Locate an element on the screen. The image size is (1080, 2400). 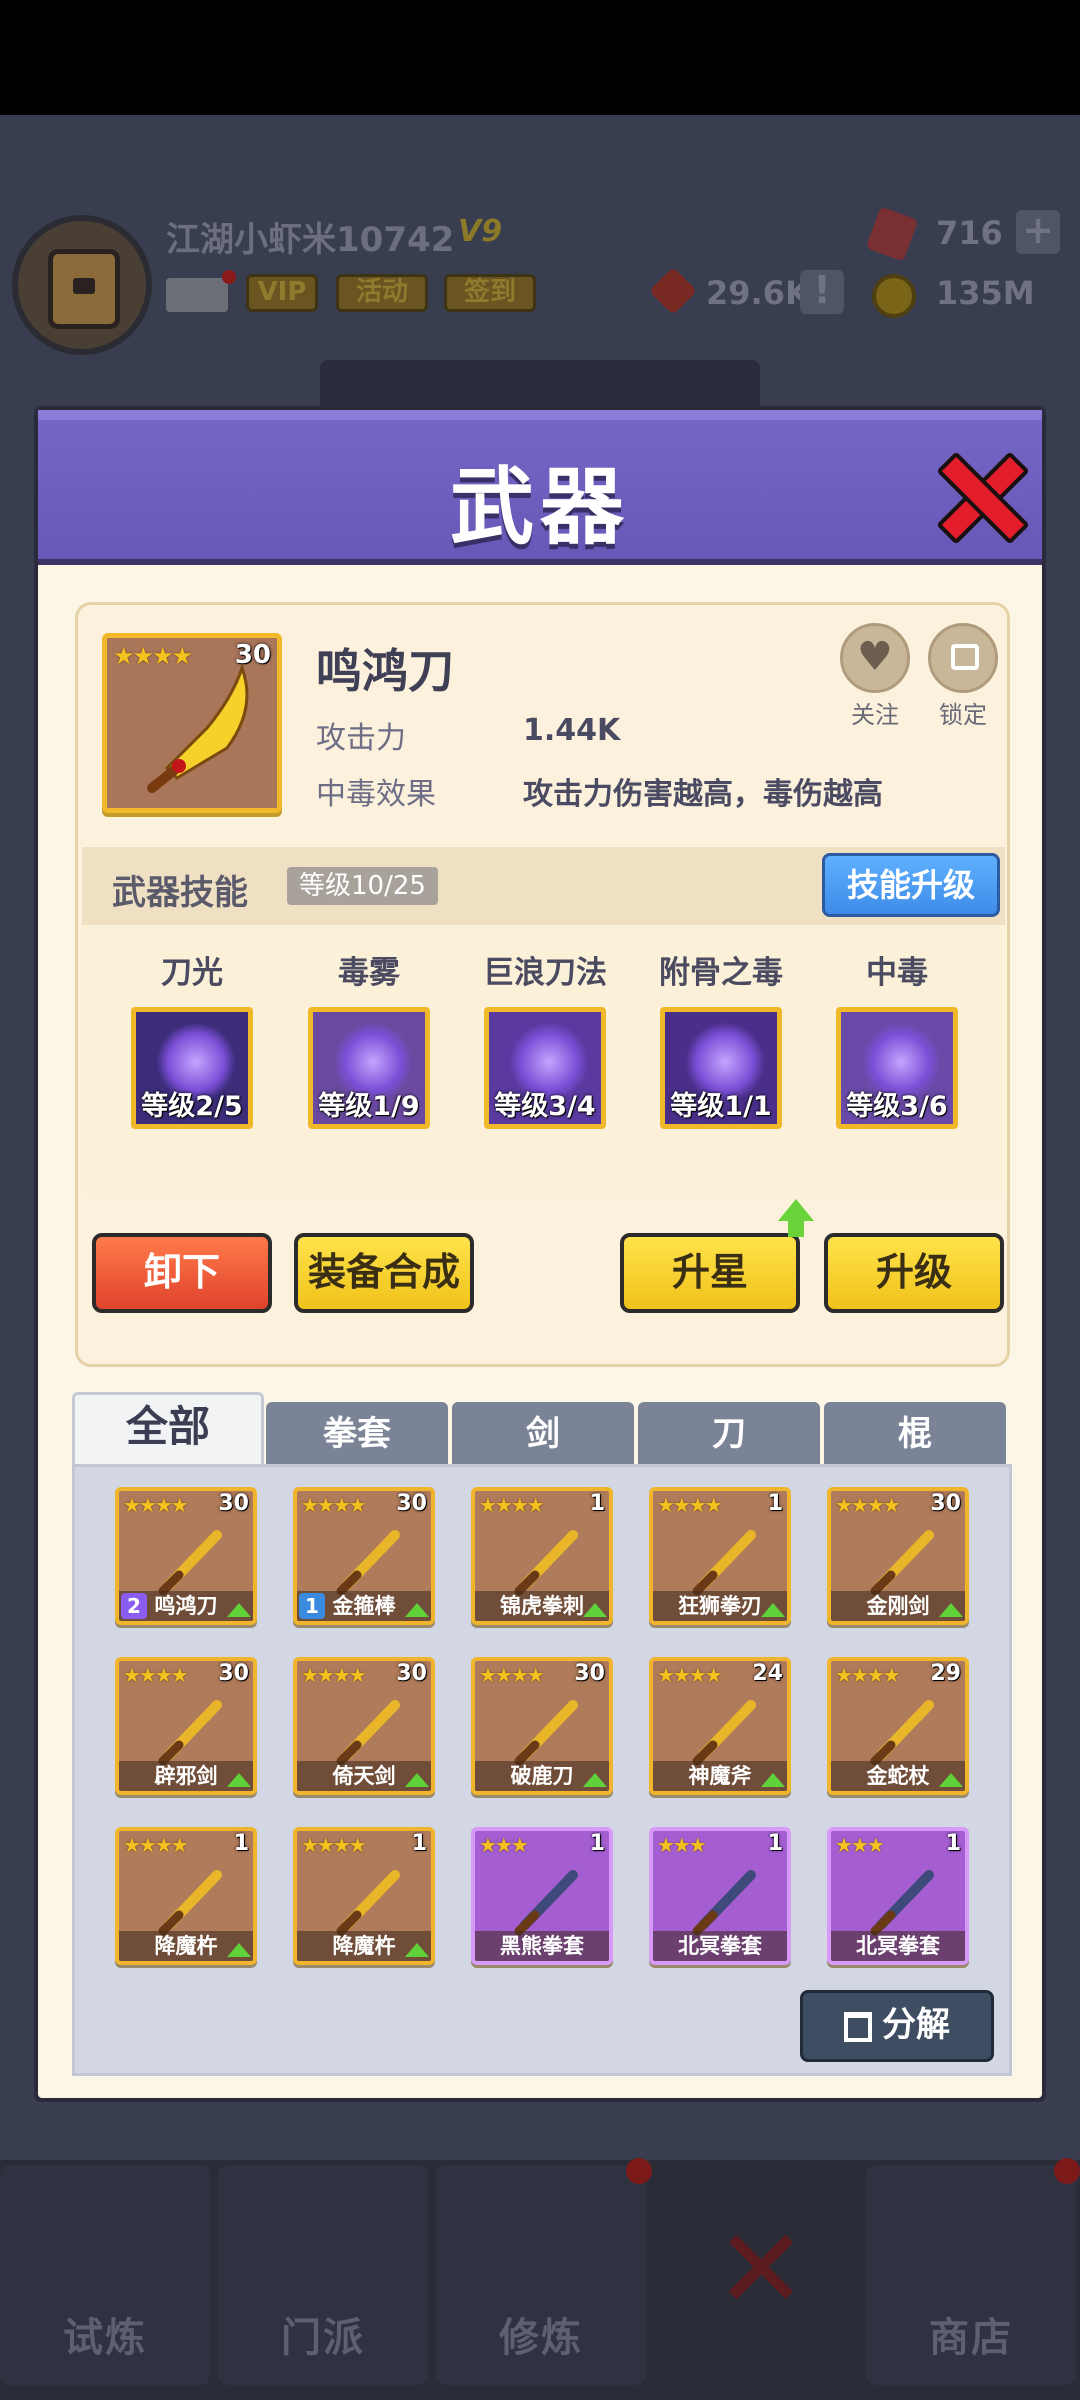
tab-all: 全部 is located at coordinates (168, 1429).